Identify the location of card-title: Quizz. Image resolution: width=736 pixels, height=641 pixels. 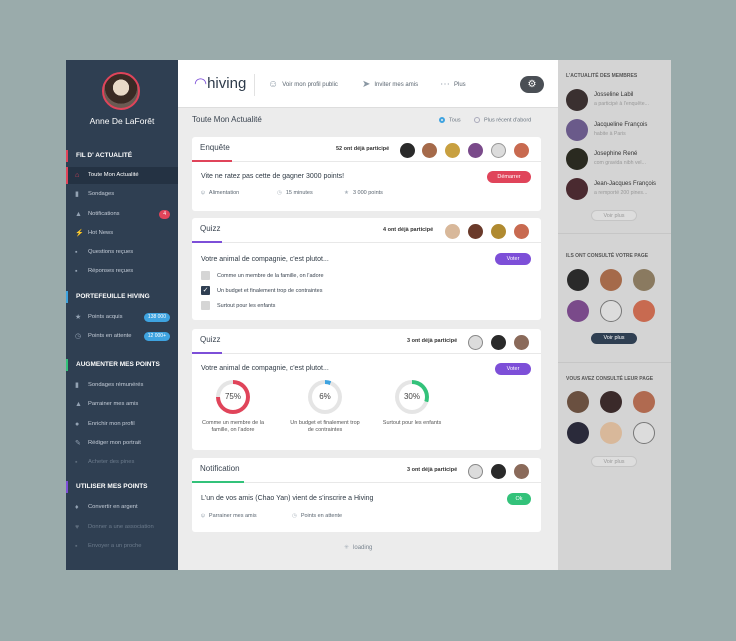
(210, 228).